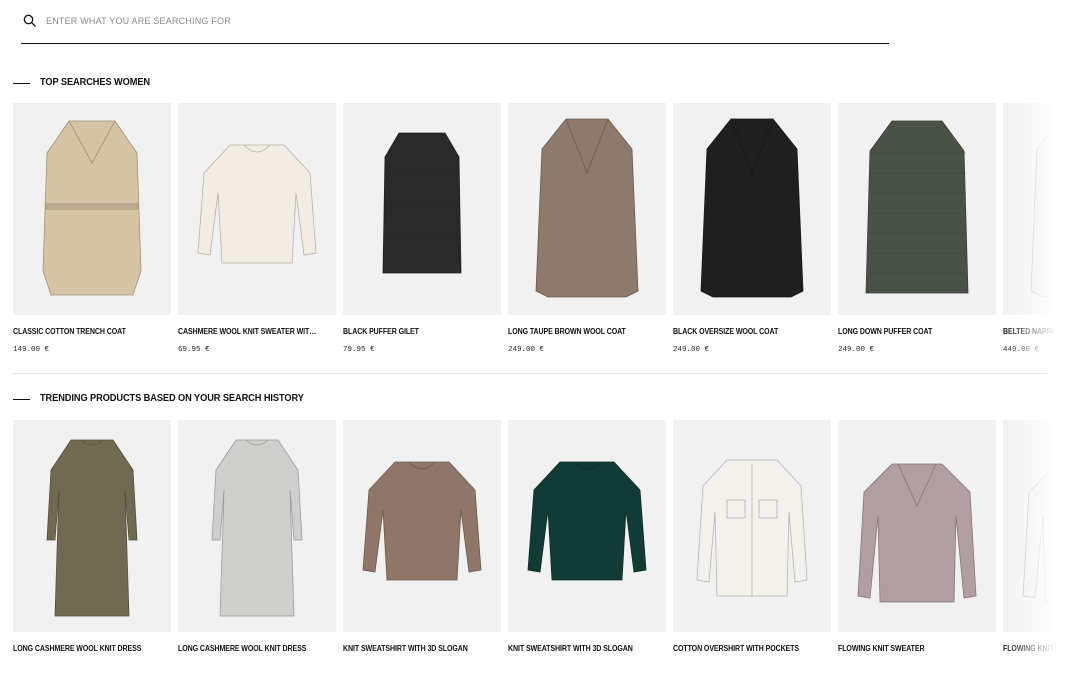  I want to click on top-searches-section: TOP SEARCHES WOMEN, so click(530, 84).